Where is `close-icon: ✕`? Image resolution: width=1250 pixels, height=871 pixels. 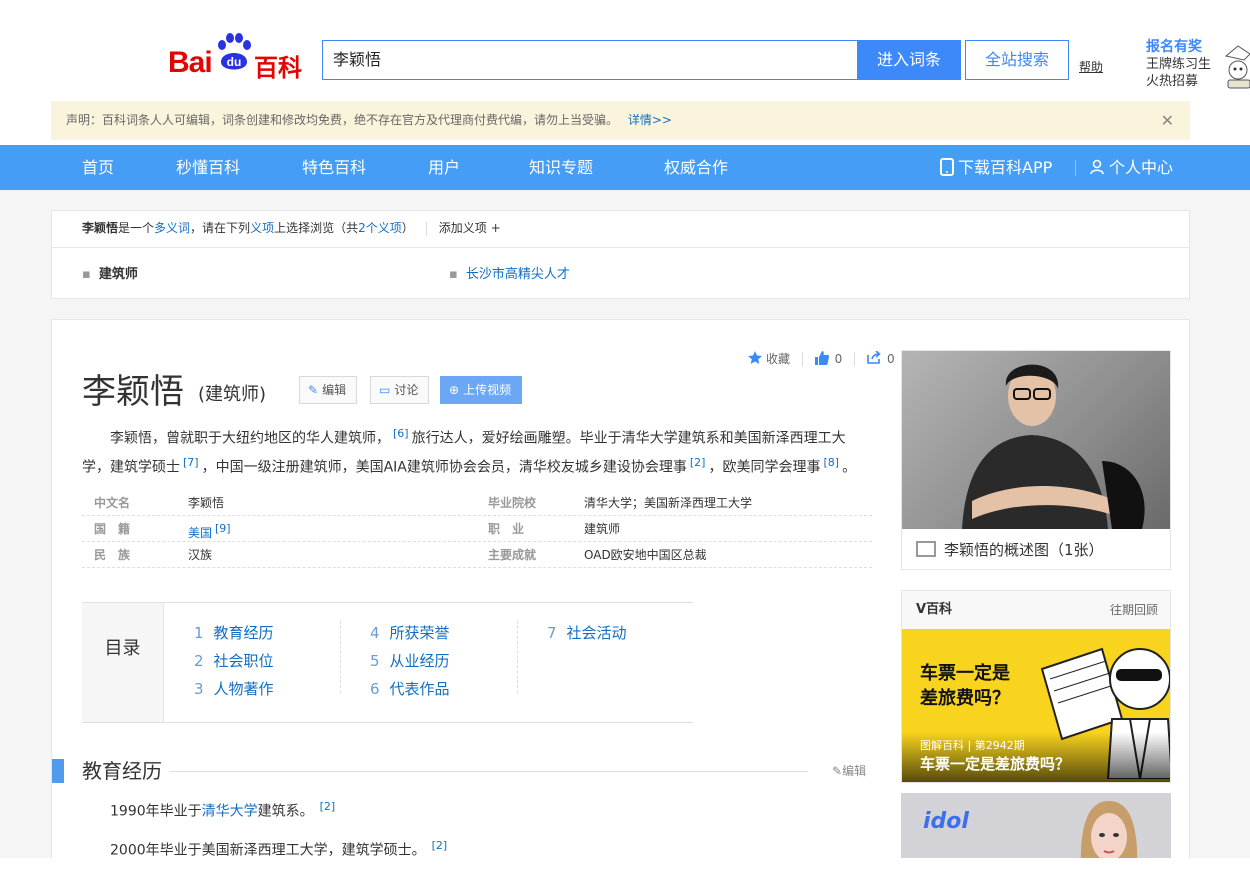 close-icon: ✕ is located at coordinates (1167, 120).